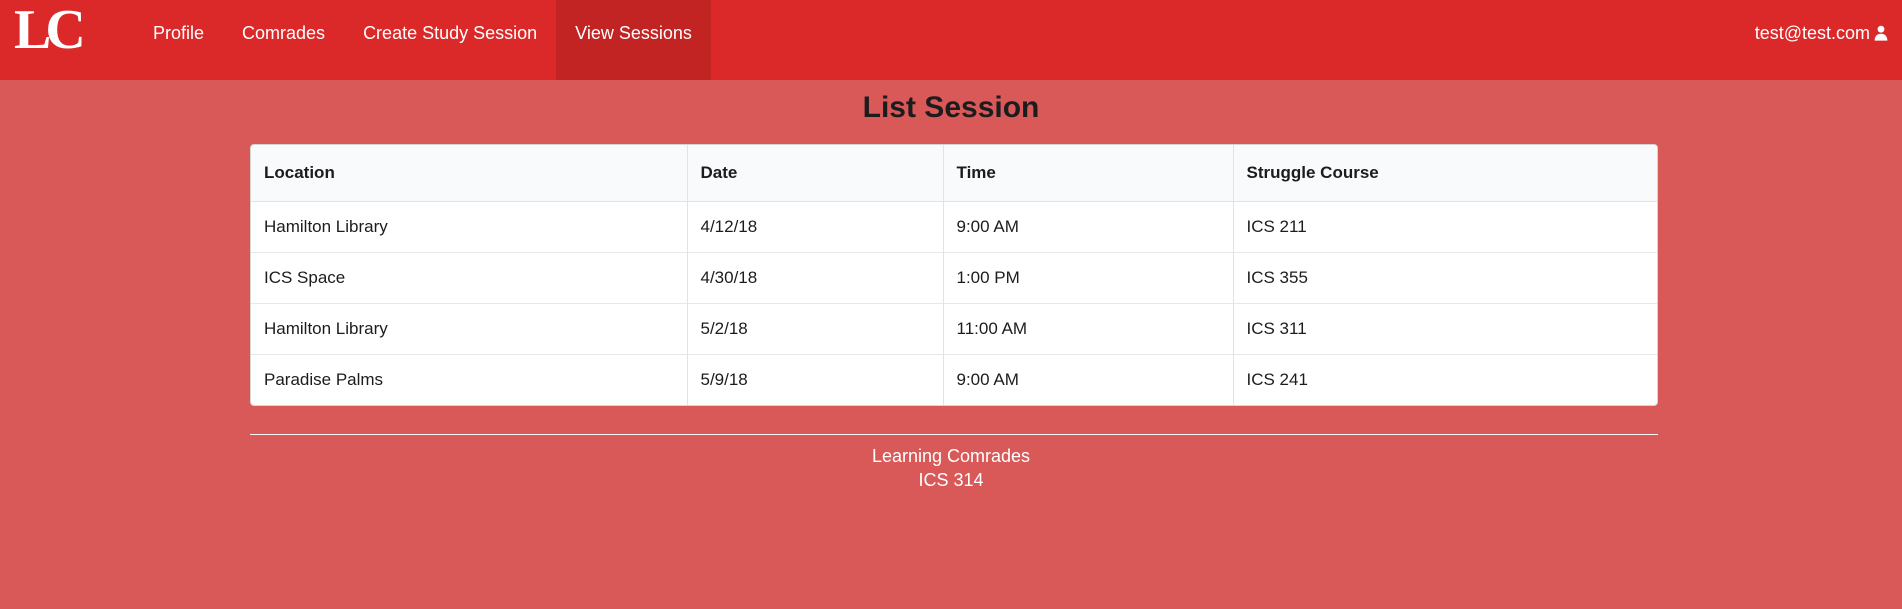 The image size is (1902, 609). I want to click on nav-item-create-study-session: Create Study Session, so click(450, 40).